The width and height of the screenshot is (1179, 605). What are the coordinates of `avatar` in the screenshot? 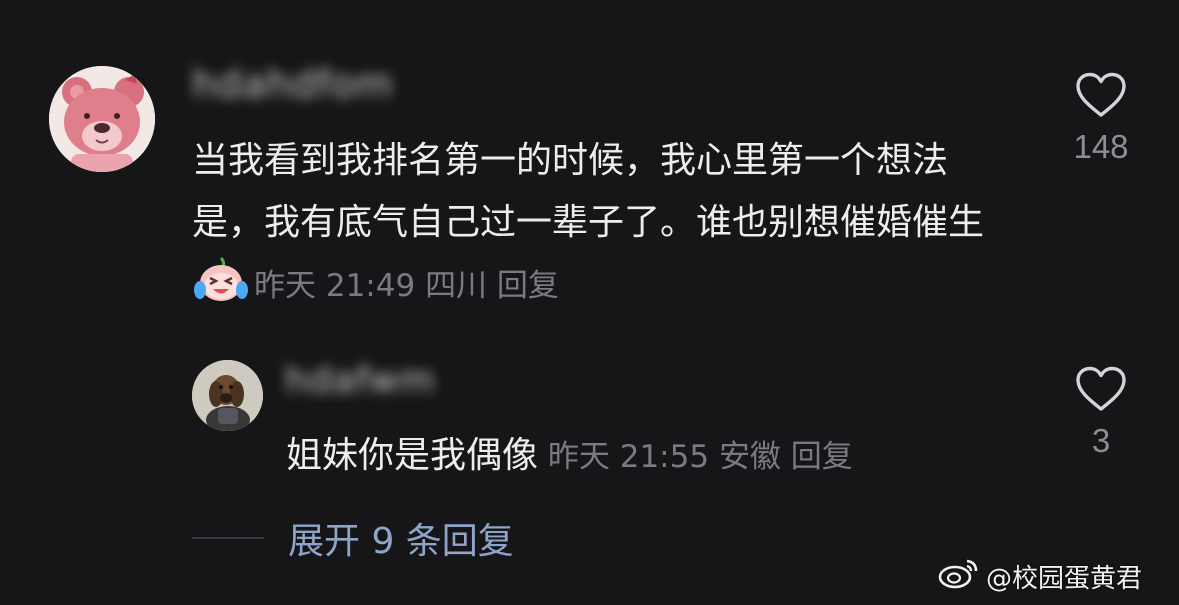 It's located at (102, 119).